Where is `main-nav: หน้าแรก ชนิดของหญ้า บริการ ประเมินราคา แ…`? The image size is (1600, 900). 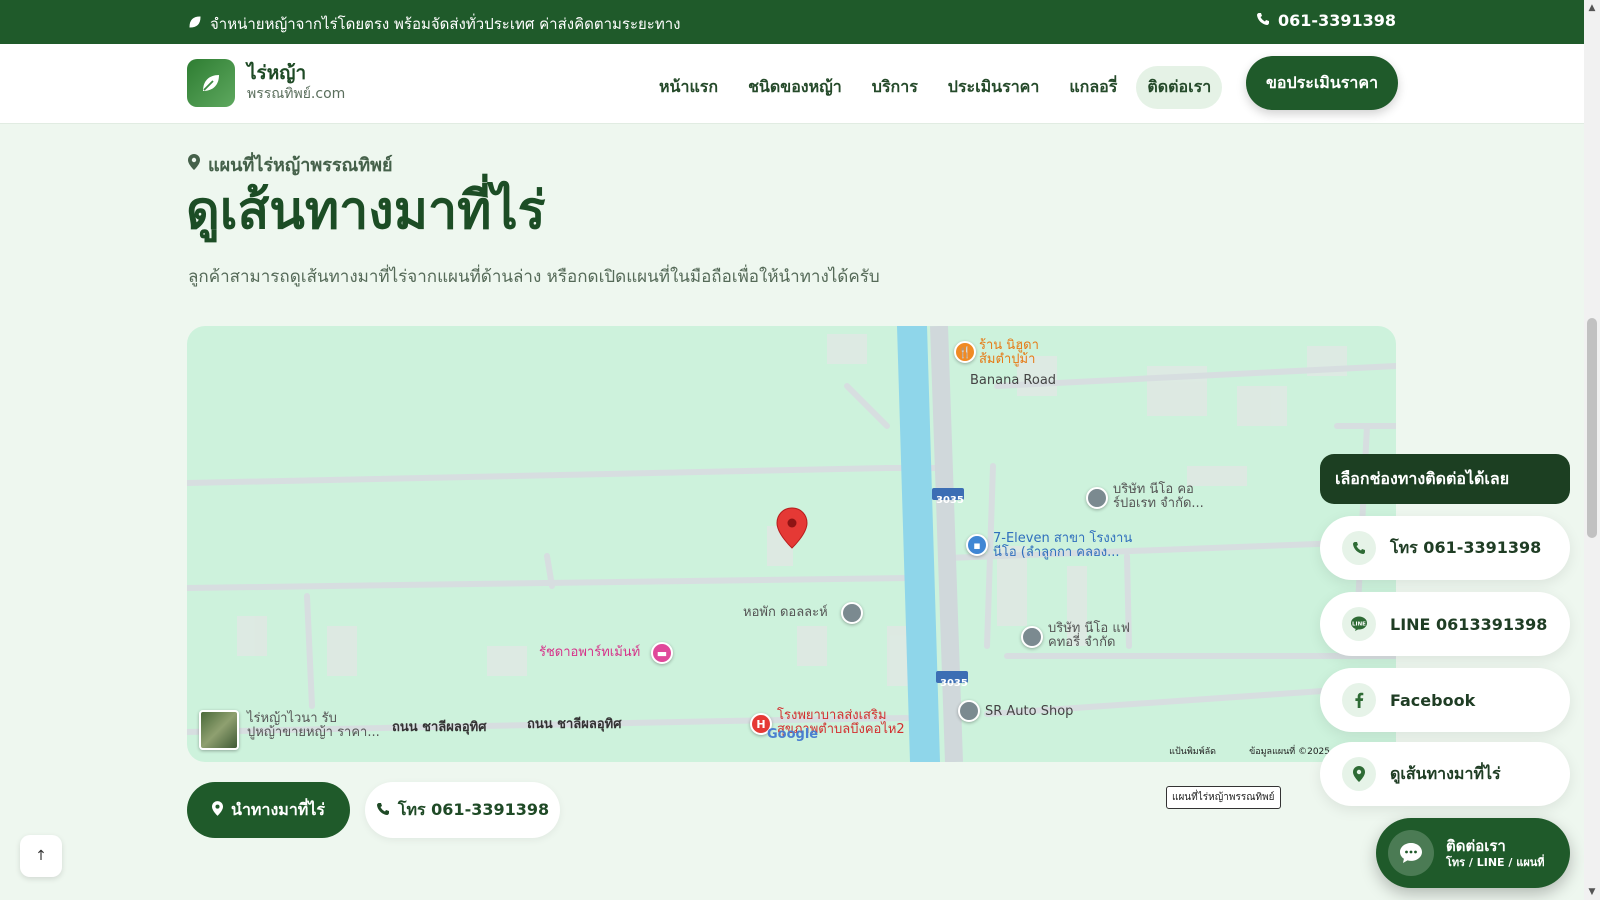
main-nav: หน้าแรก ชนิดของหญ้า บริการ ประเมินราคา แ… is located at coordinates (935, 87).